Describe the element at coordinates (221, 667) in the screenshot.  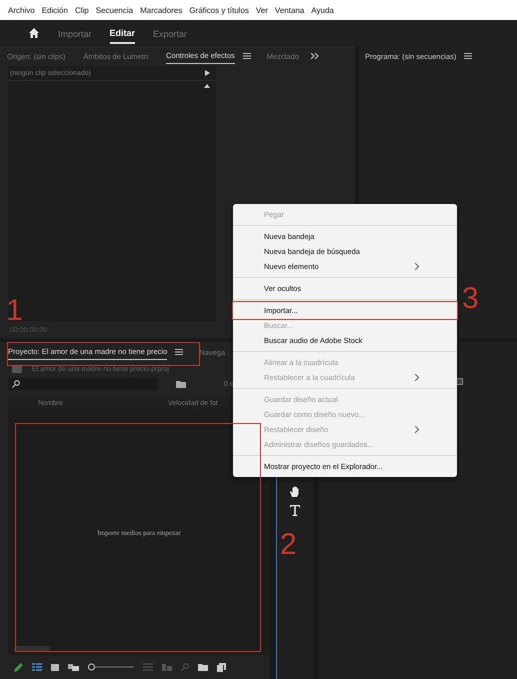
I see `new-item-icon` at that location.